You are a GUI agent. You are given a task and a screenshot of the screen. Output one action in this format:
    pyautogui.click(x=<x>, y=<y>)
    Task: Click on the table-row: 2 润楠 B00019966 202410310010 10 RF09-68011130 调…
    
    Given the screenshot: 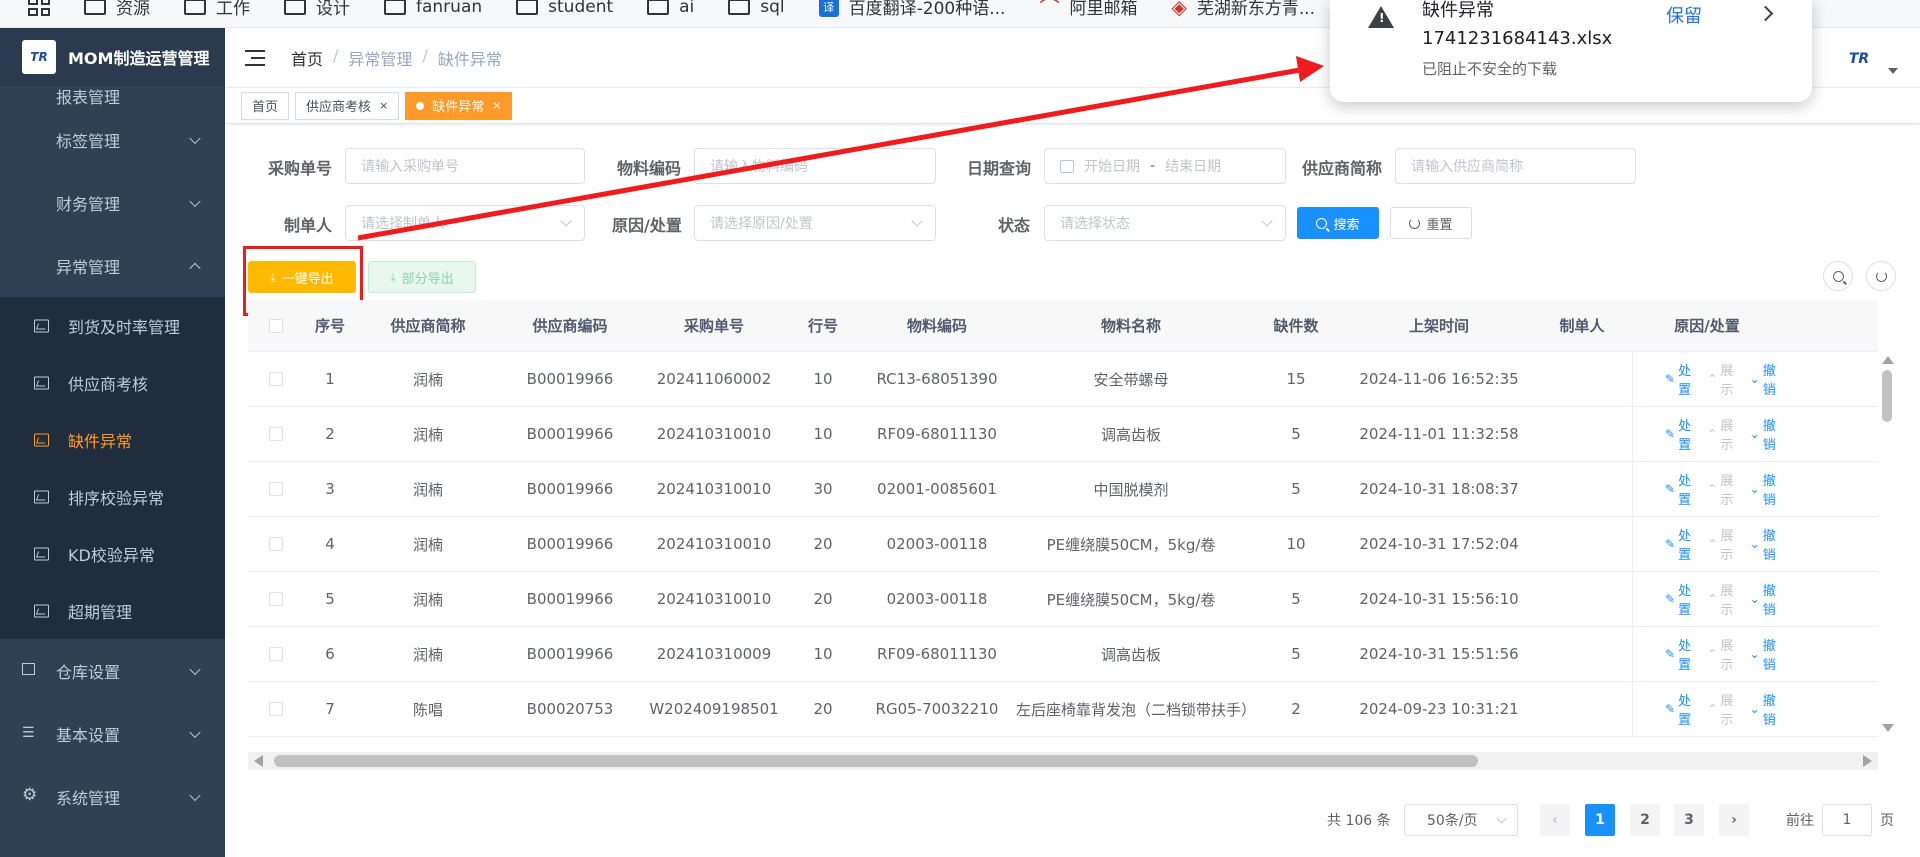 What is the action you would take?
    pyautogui.click(x=1063, y=434)
    